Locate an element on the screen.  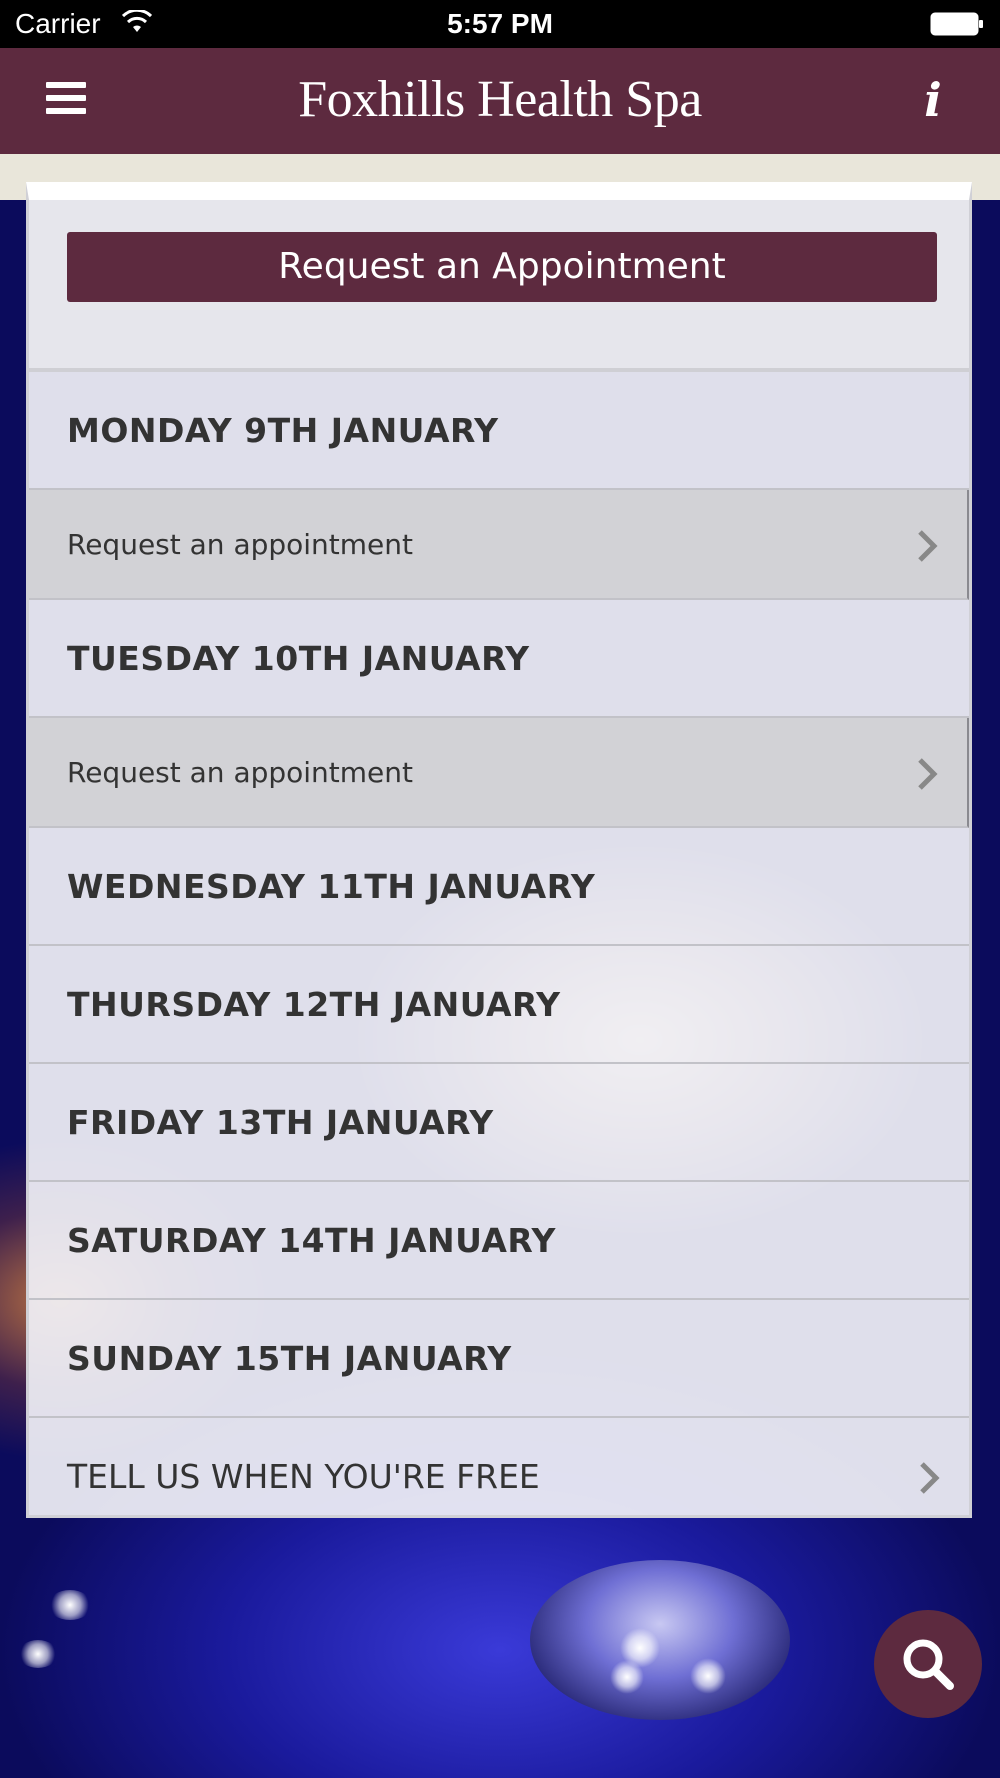
day-row-friday: FRIDAY 13TH JANUARY is located at coordinates (499, 1123).